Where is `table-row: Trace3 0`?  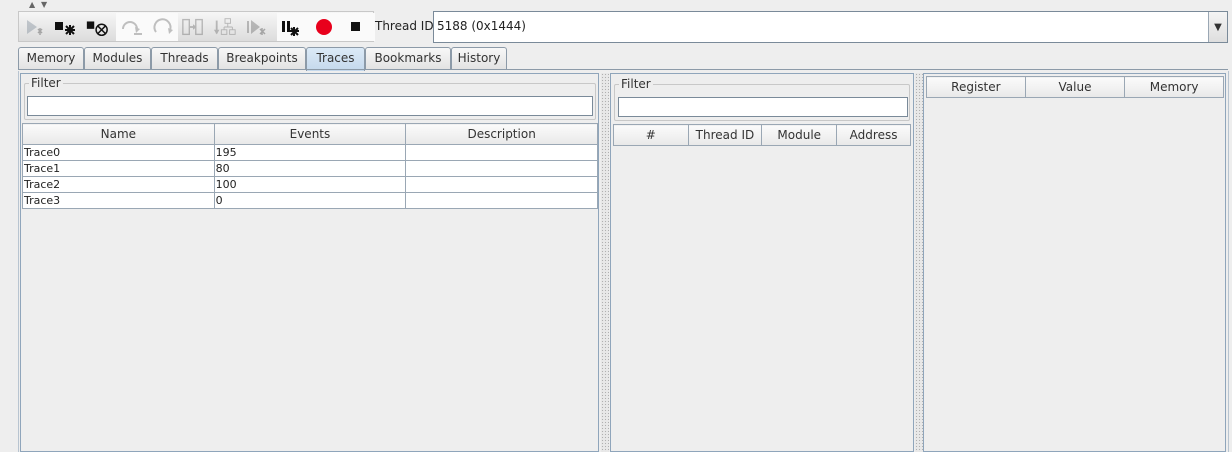
table-row: Trace3 0 is located at coordinates (310, 200).